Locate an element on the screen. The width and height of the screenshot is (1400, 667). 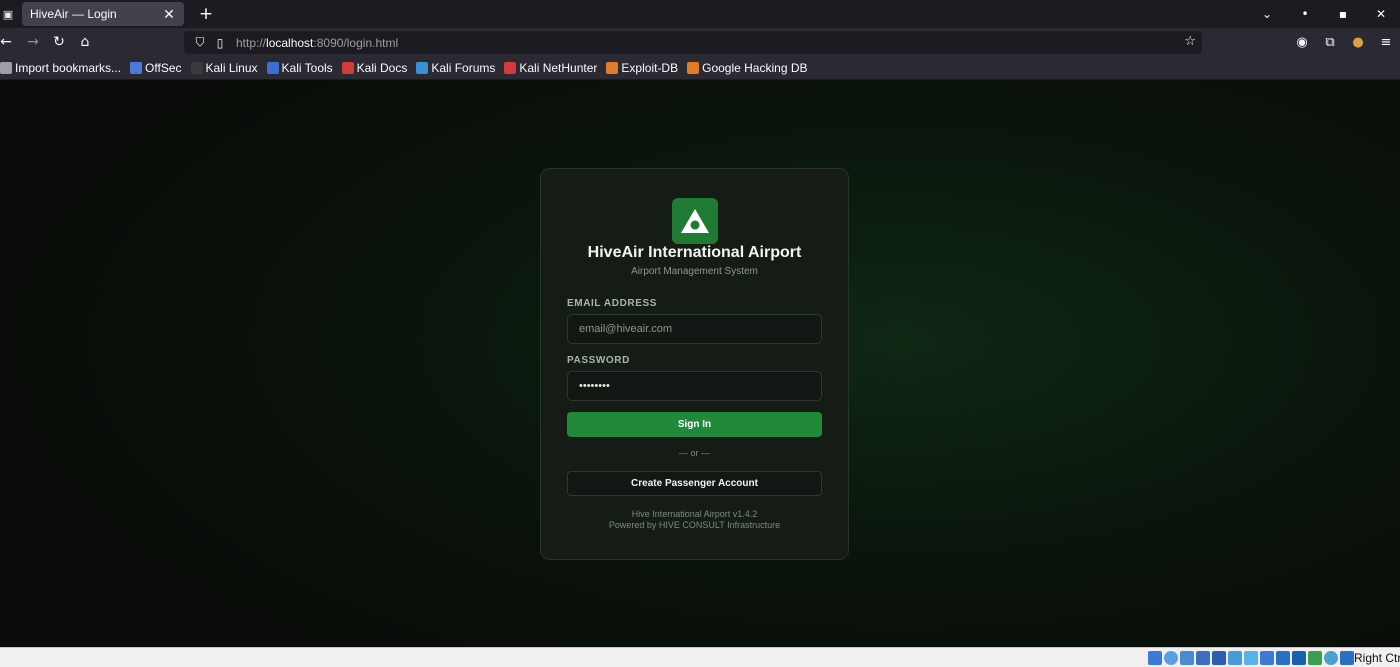
sign-in-button: Sign In is located at coordinates (694, 424).